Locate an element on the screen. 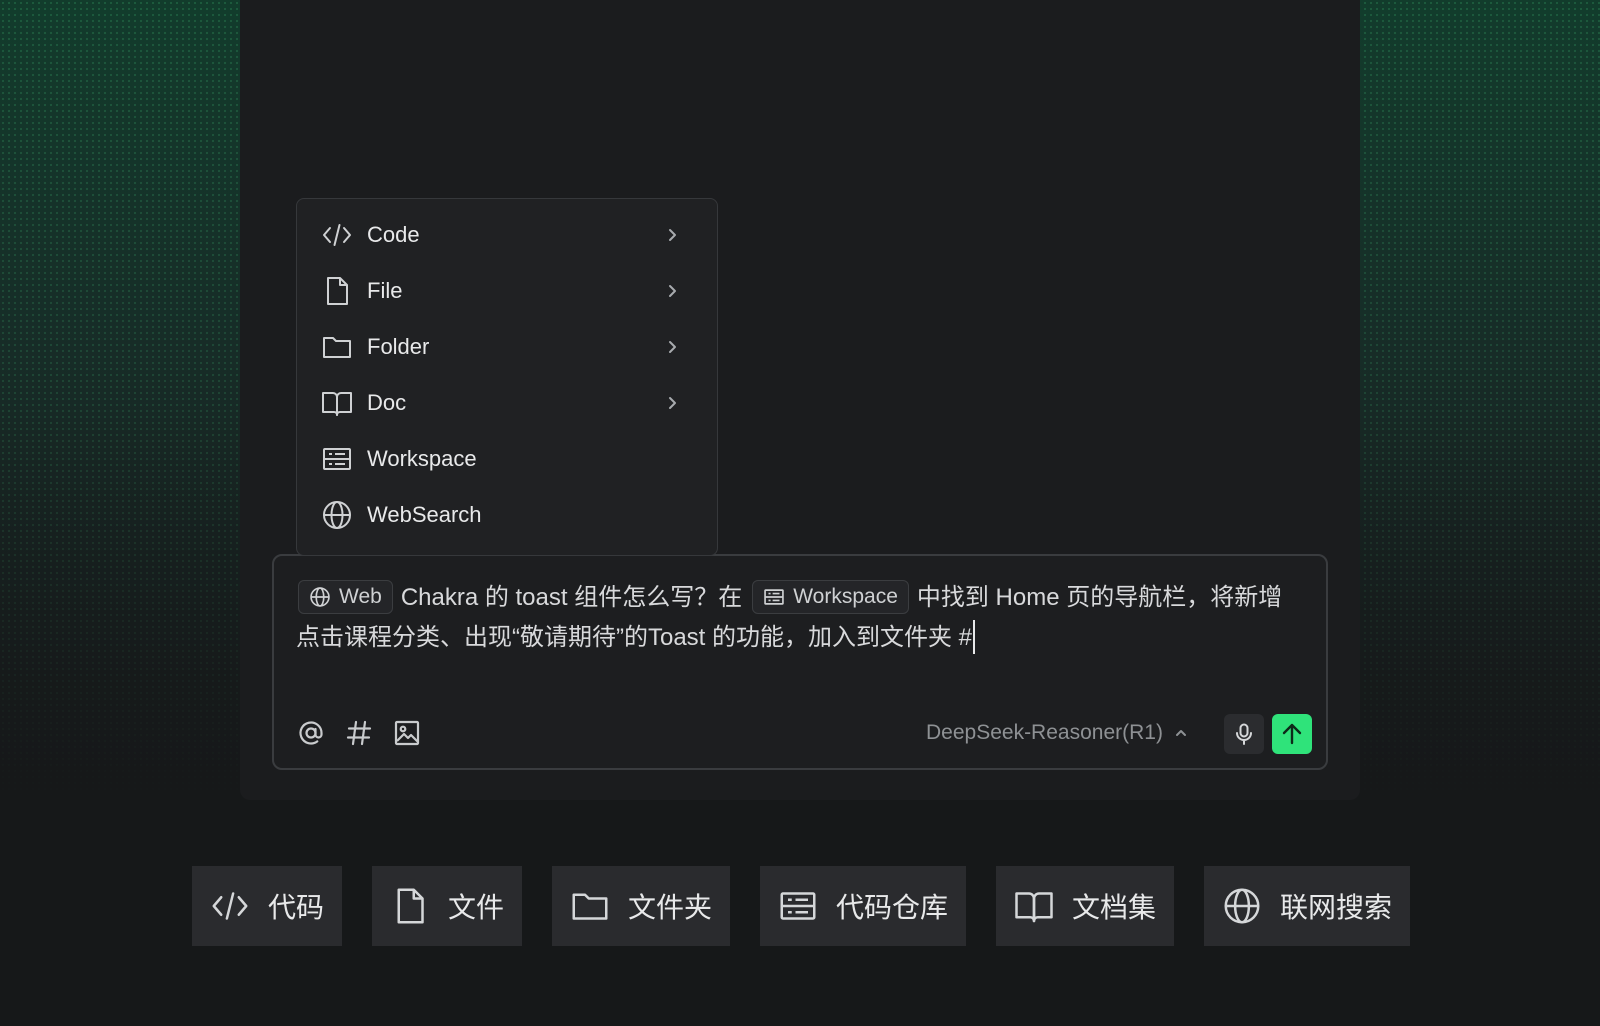  menu-item-label: File is located at coordinates (385, 290).